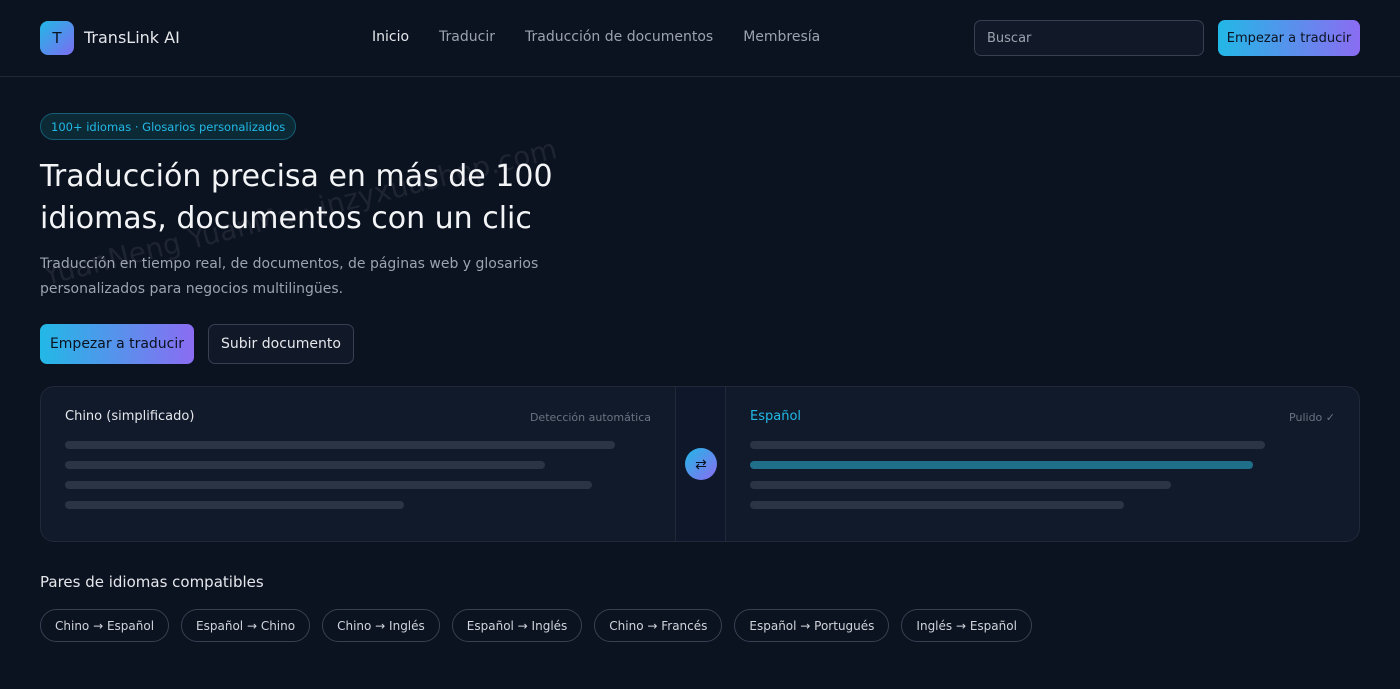 This screenshot has height=689, width=1400. What do you see at coordinates (381, 625) in the screenshot?
I see `language-pair-chip: Chino → Inglés` at bounding box center [381, 625].